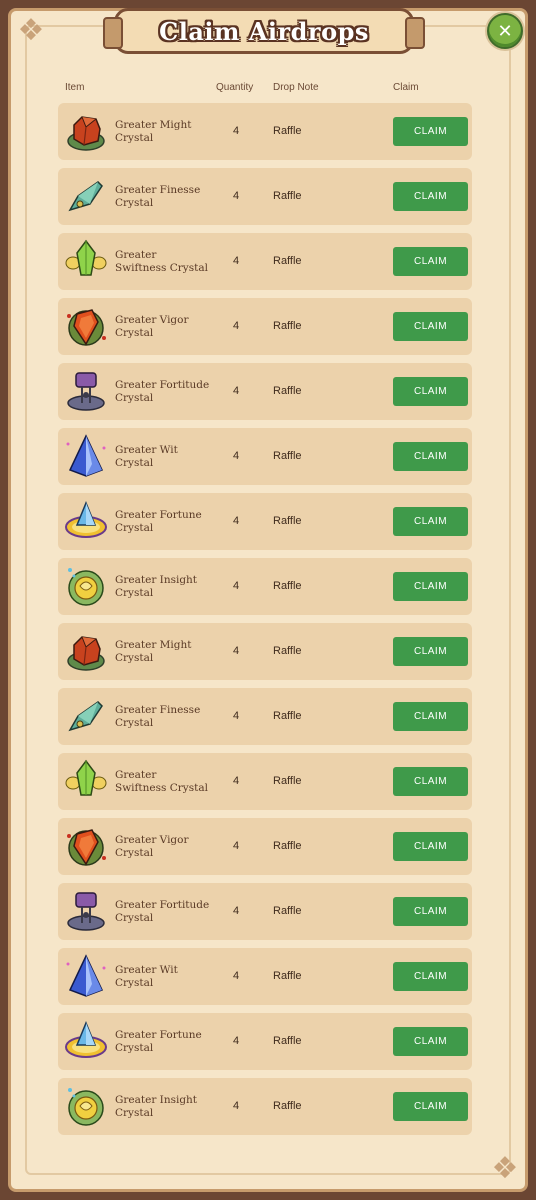 The width and height of the screenshot is (536, 1200). What do you see at coordinates (235, 87) in the screenshot?
I see `column-header-quantity: Quantity` at bounding box center [235, 87].